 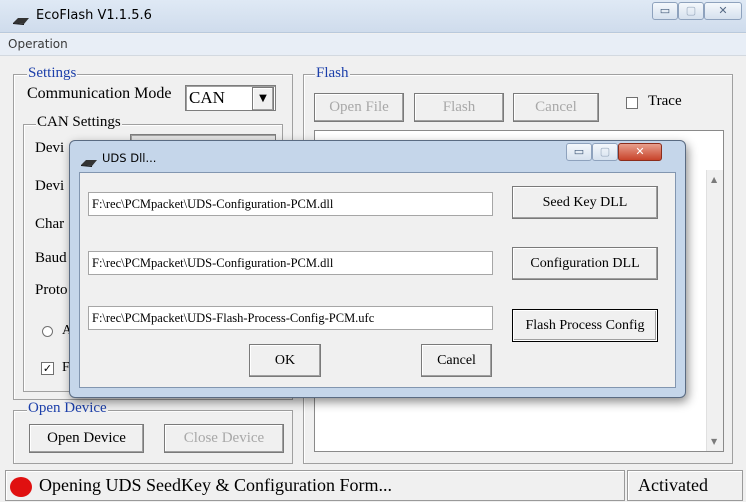 I want to click on log-scrollbar: ▲ ▼, so click(x=714, y=310).